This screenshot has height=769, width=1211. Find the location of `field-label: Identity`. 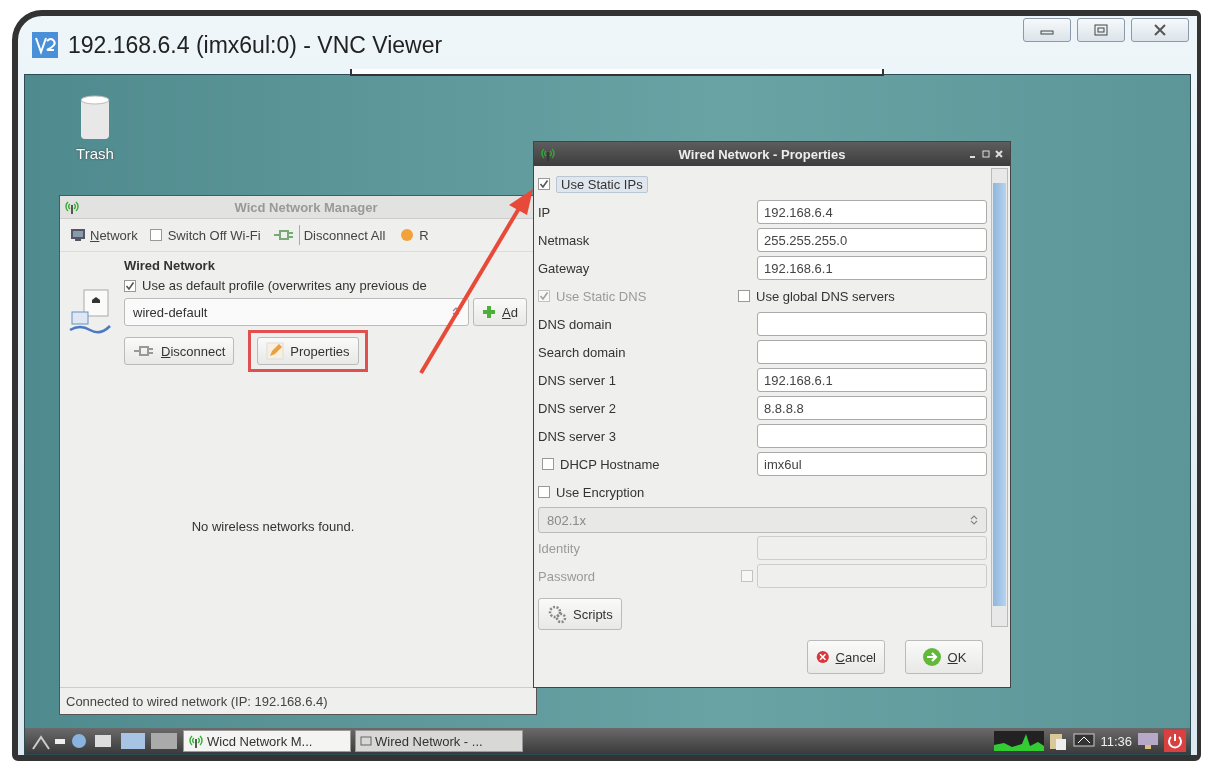

field-label: Identity is located at coordinates (559, 548).